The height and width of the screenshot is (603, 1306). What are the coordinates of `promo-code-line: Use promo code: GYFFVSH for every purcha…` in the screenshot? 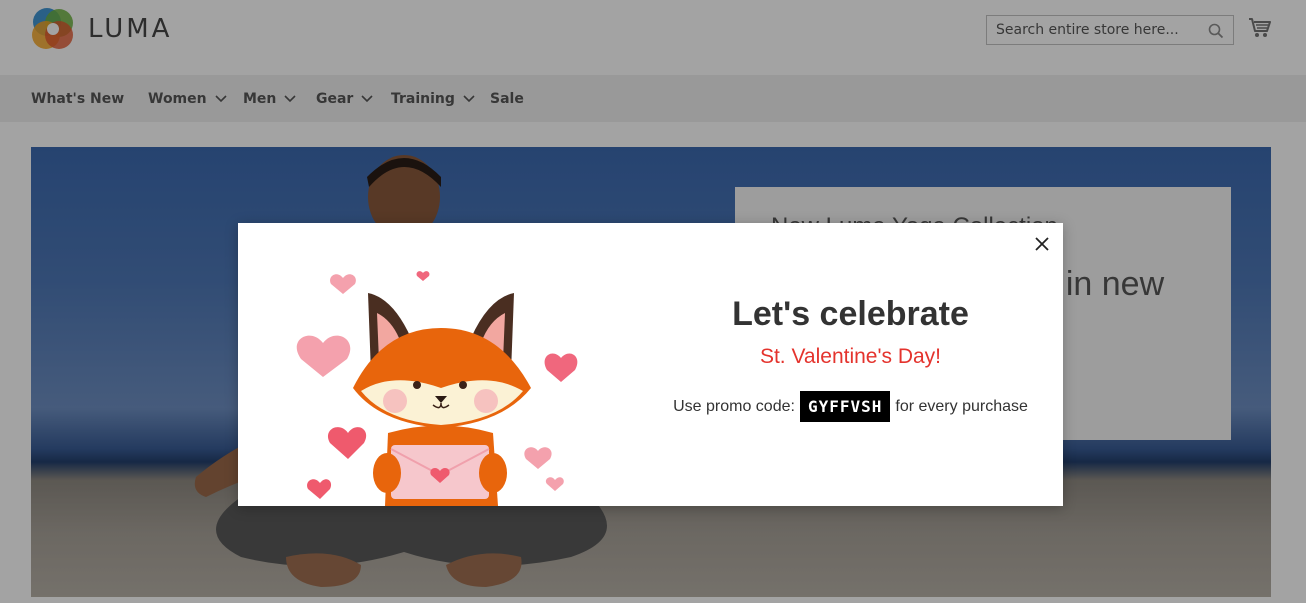 It's located at (850, 406).